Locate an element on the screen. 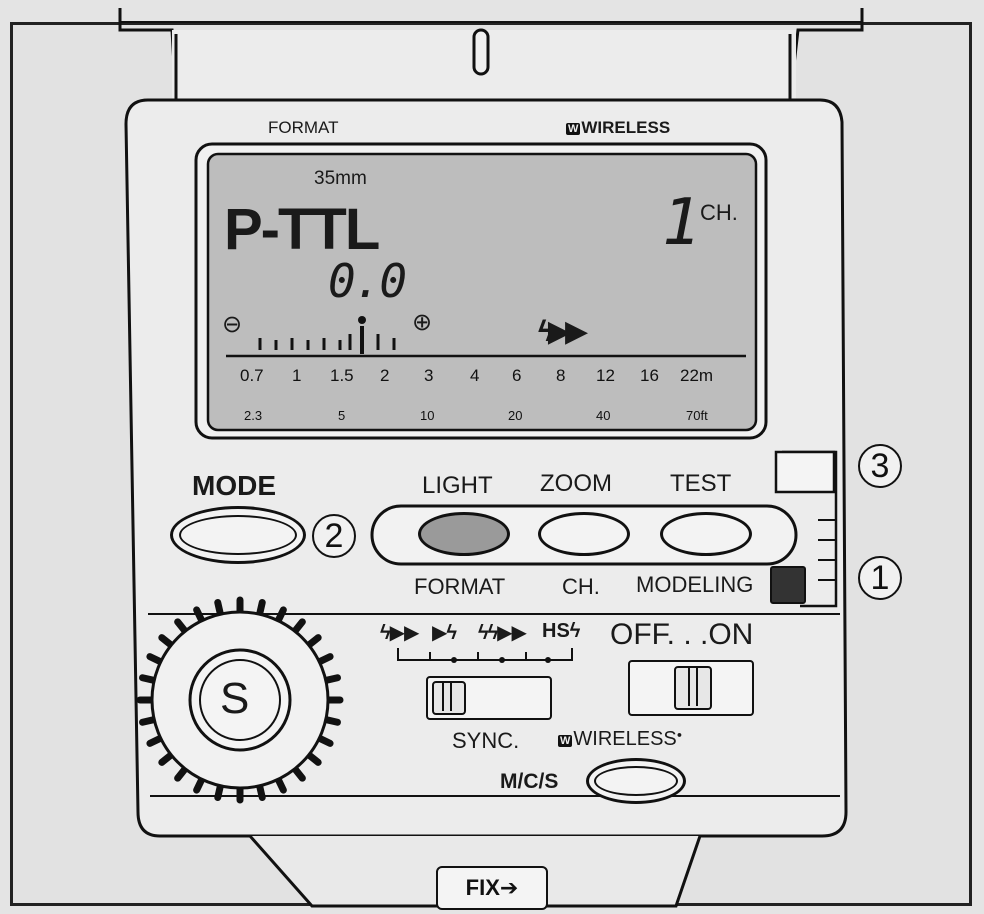  lcd-plus-icon: ⊕ is located at coordinates (422, 322).